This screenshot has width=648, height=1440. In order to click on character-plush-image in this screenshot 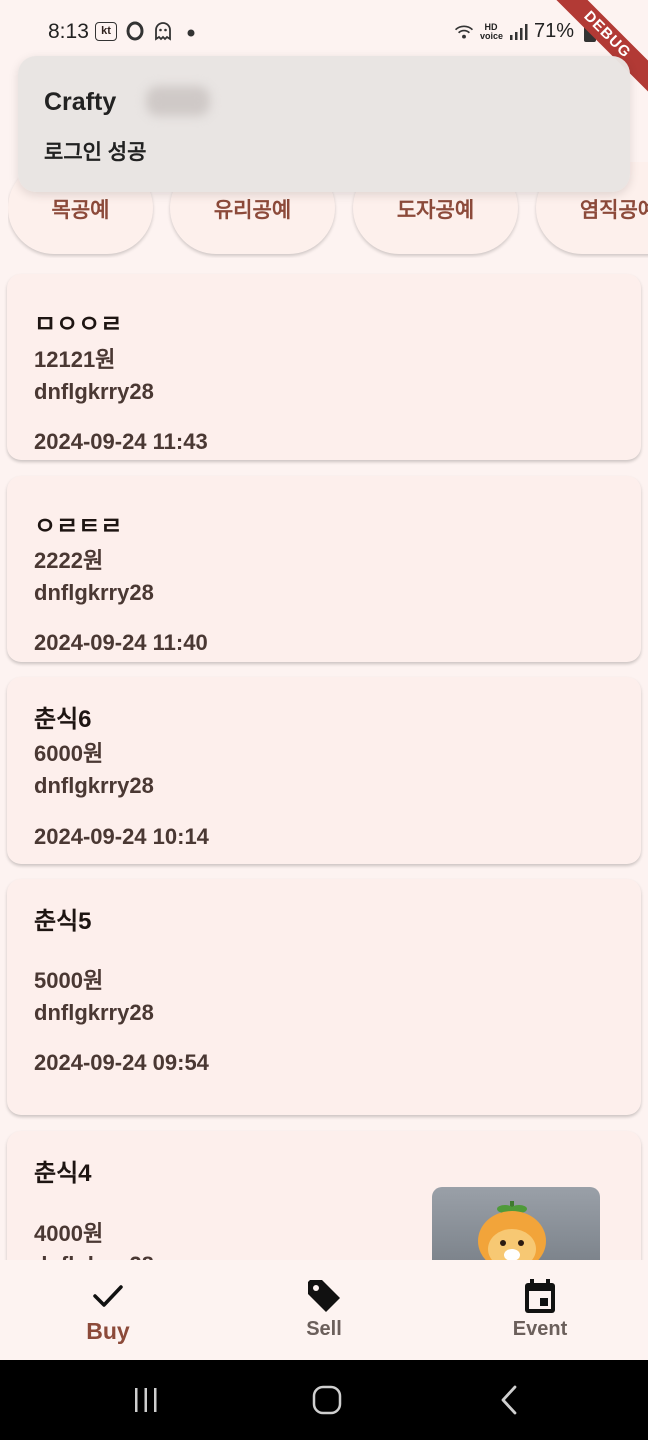, I will do `click(512, 1230)`.